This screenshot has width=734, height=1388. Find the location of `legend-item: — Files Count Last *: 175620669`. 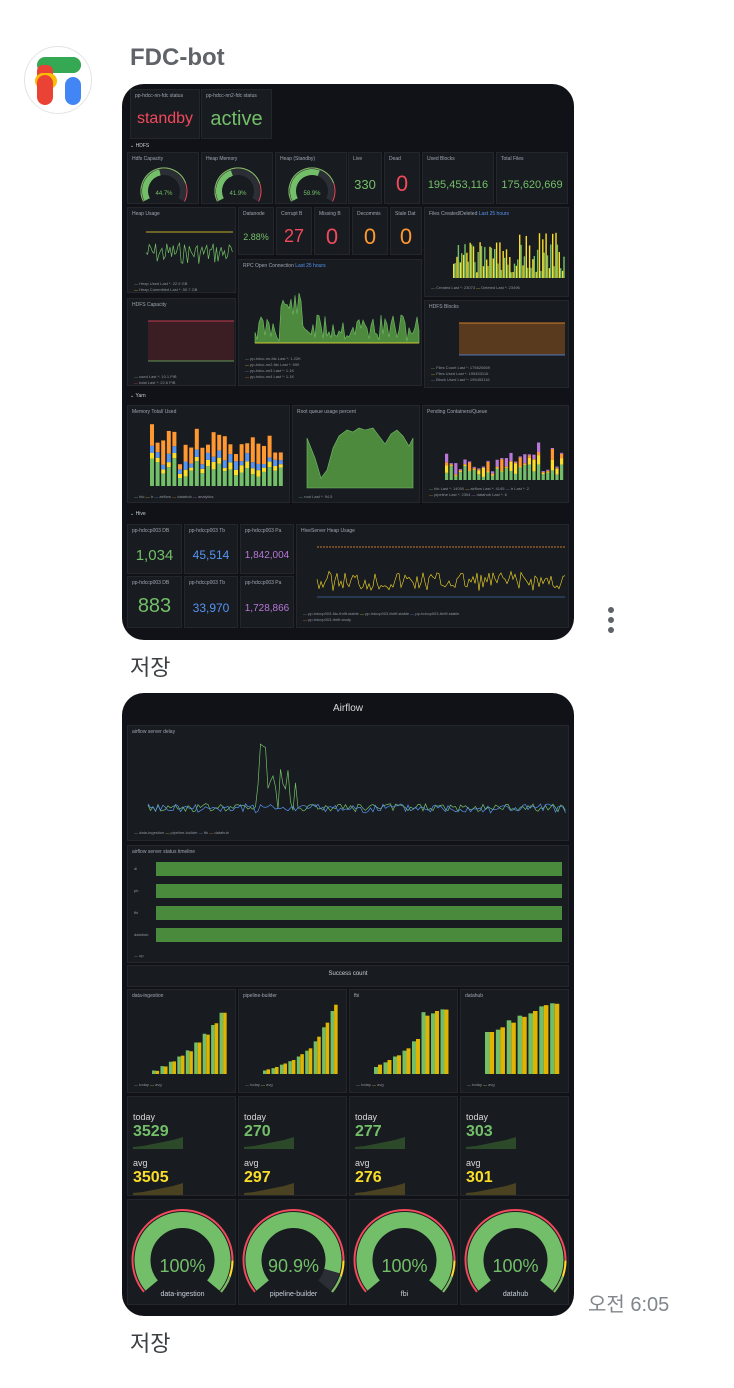

legend-item: — Files Count Last *: 175620669 is located at coordinates (460, 367).